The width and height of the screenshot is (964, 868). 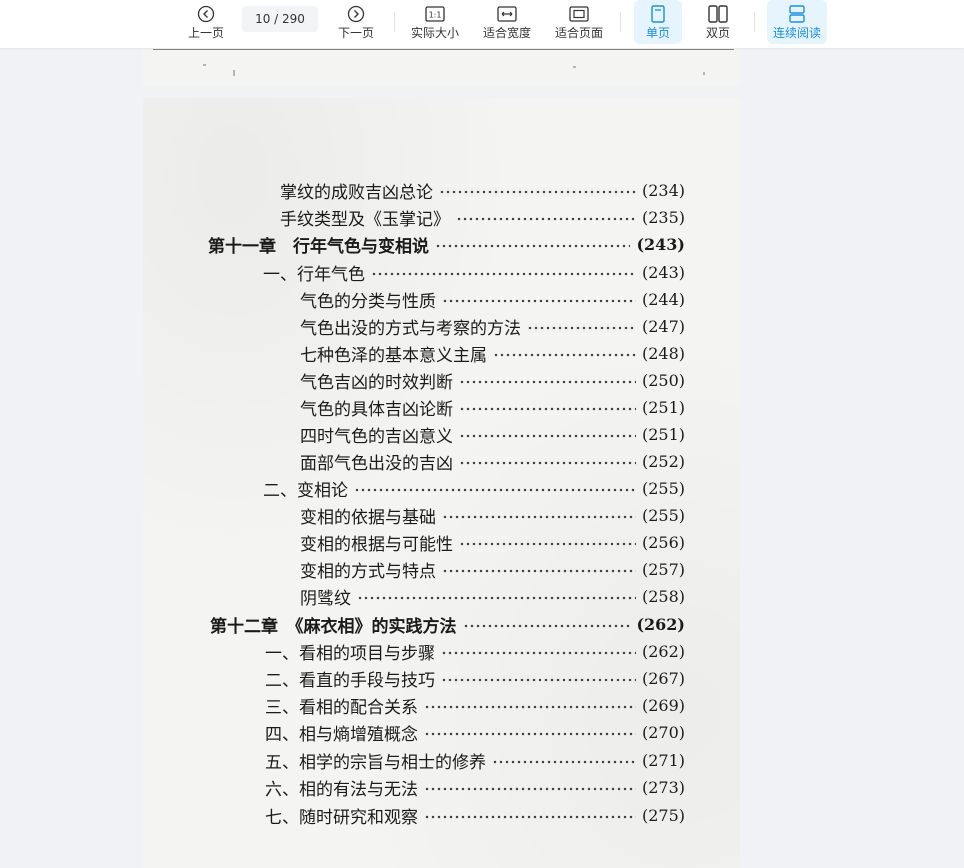 What do you see at coordinates (578, 33) in the screenshot?
I see `fit-page-label: 适合页面` at bounding box center [578, 33].